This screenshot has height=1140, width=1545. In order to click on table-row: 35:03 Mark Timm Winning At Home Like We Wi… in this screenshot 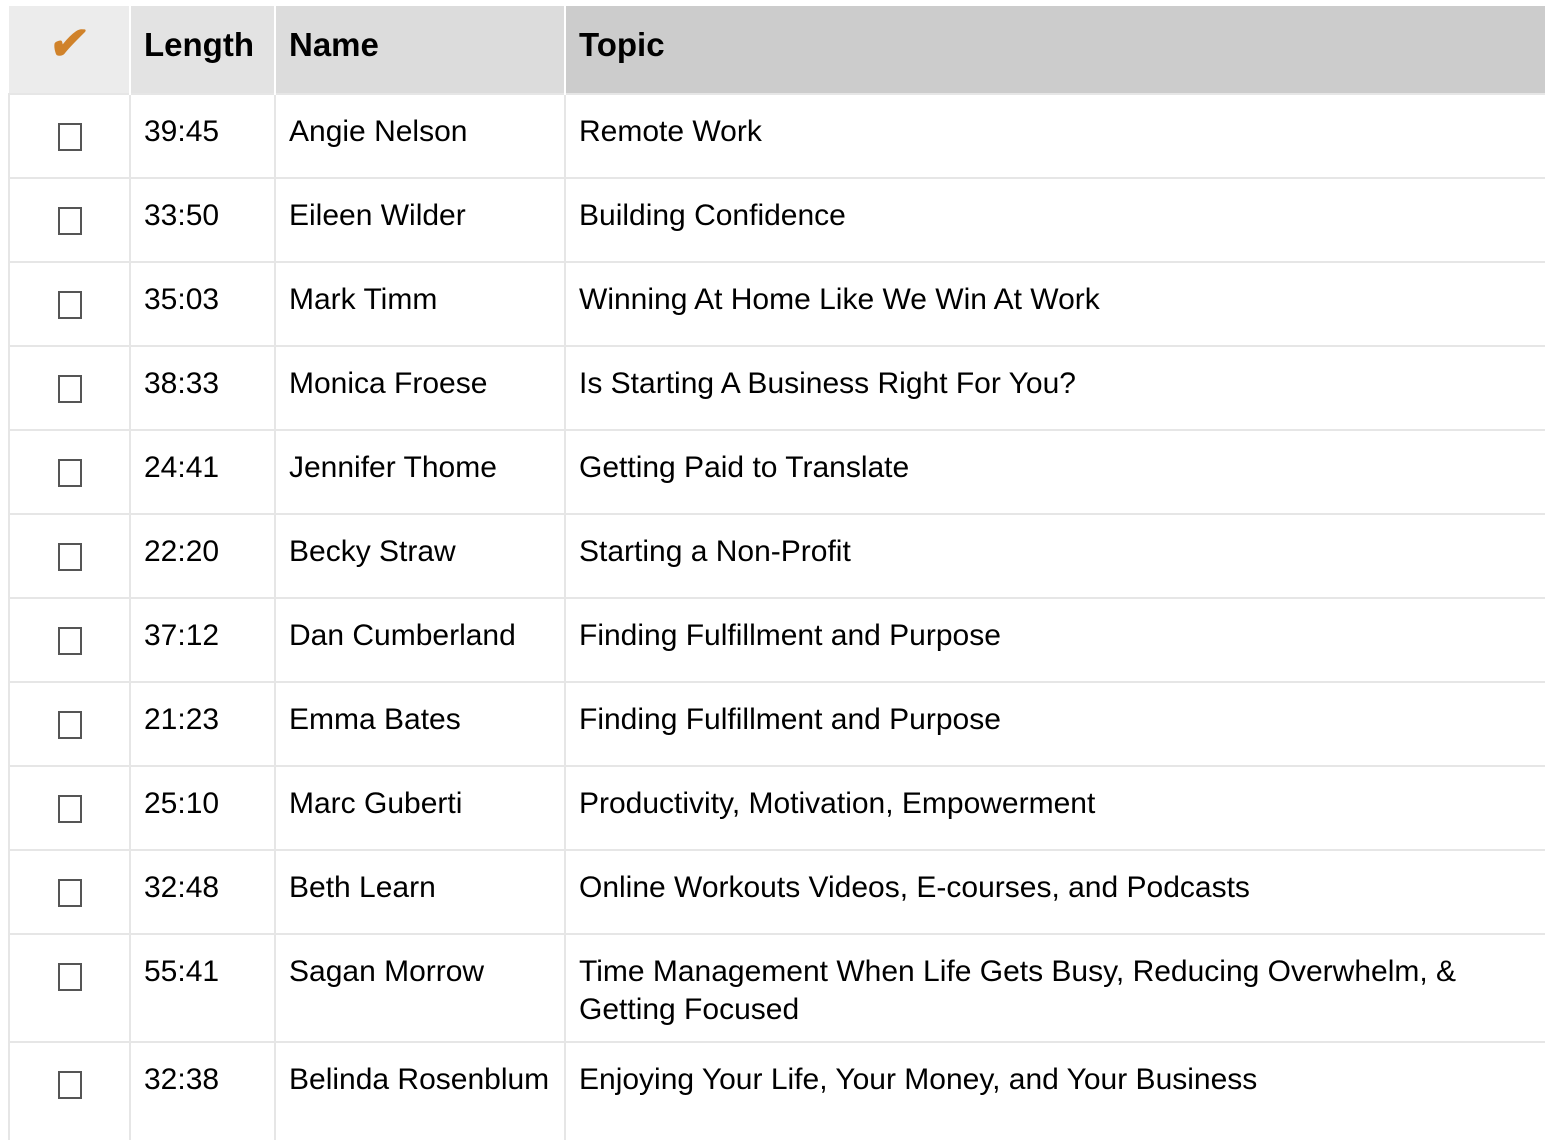, I will do `click(776, 303)`.